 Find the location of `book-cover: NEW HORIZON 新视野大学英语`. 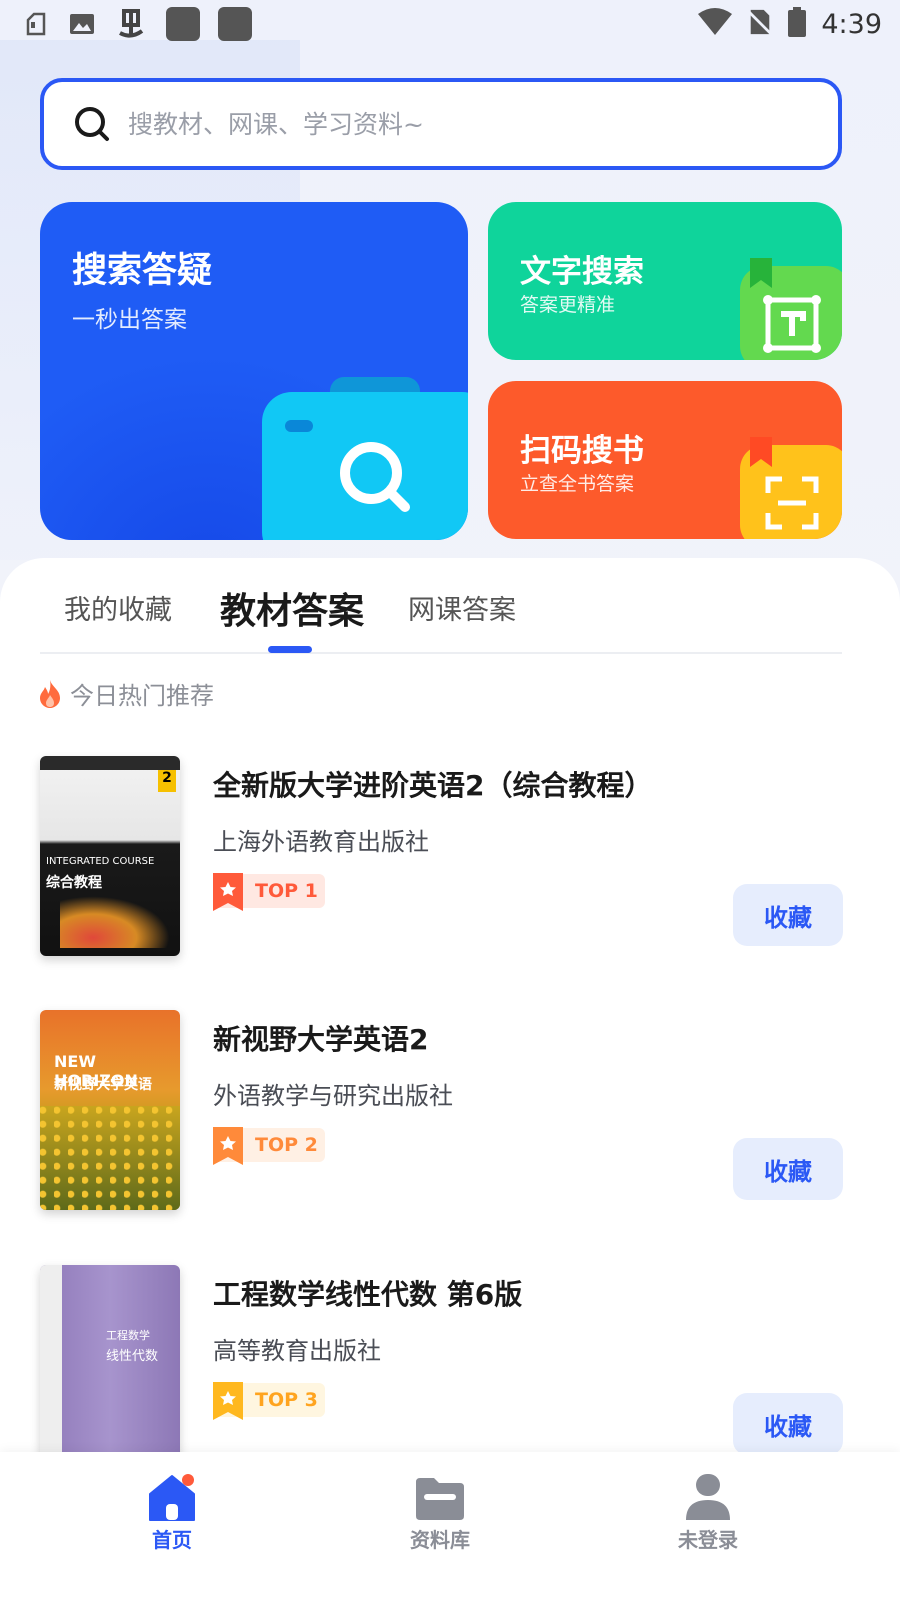

book-cover: NEW HORIZON 新视野大学英语 is located at coordinates (110, 1110).